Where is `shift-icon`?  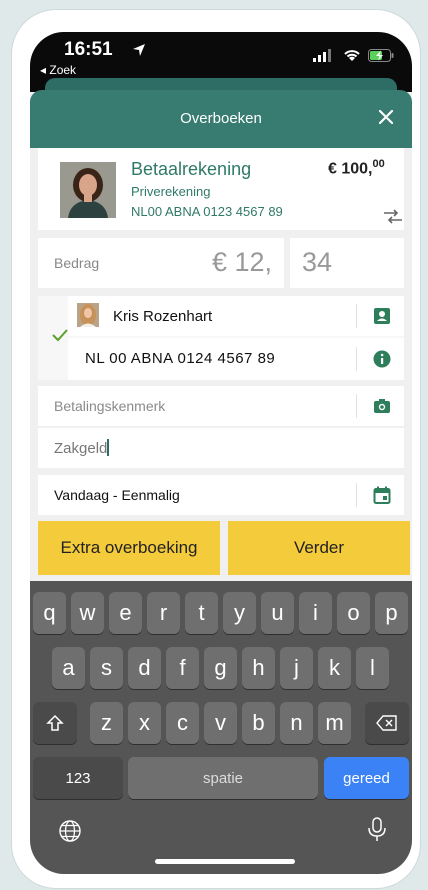
shift-icon is located at coordinates (55, 722).